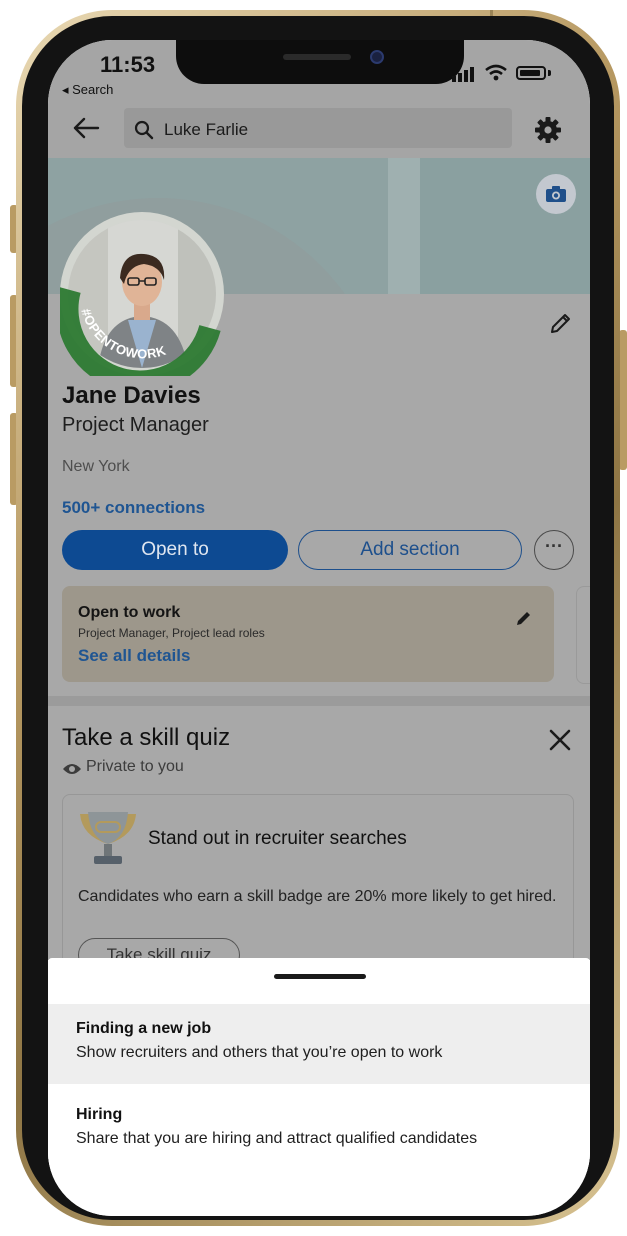  Describe the element at coordinates (96, 466) in the screenshot. I see `profile-location: New York` at that location.